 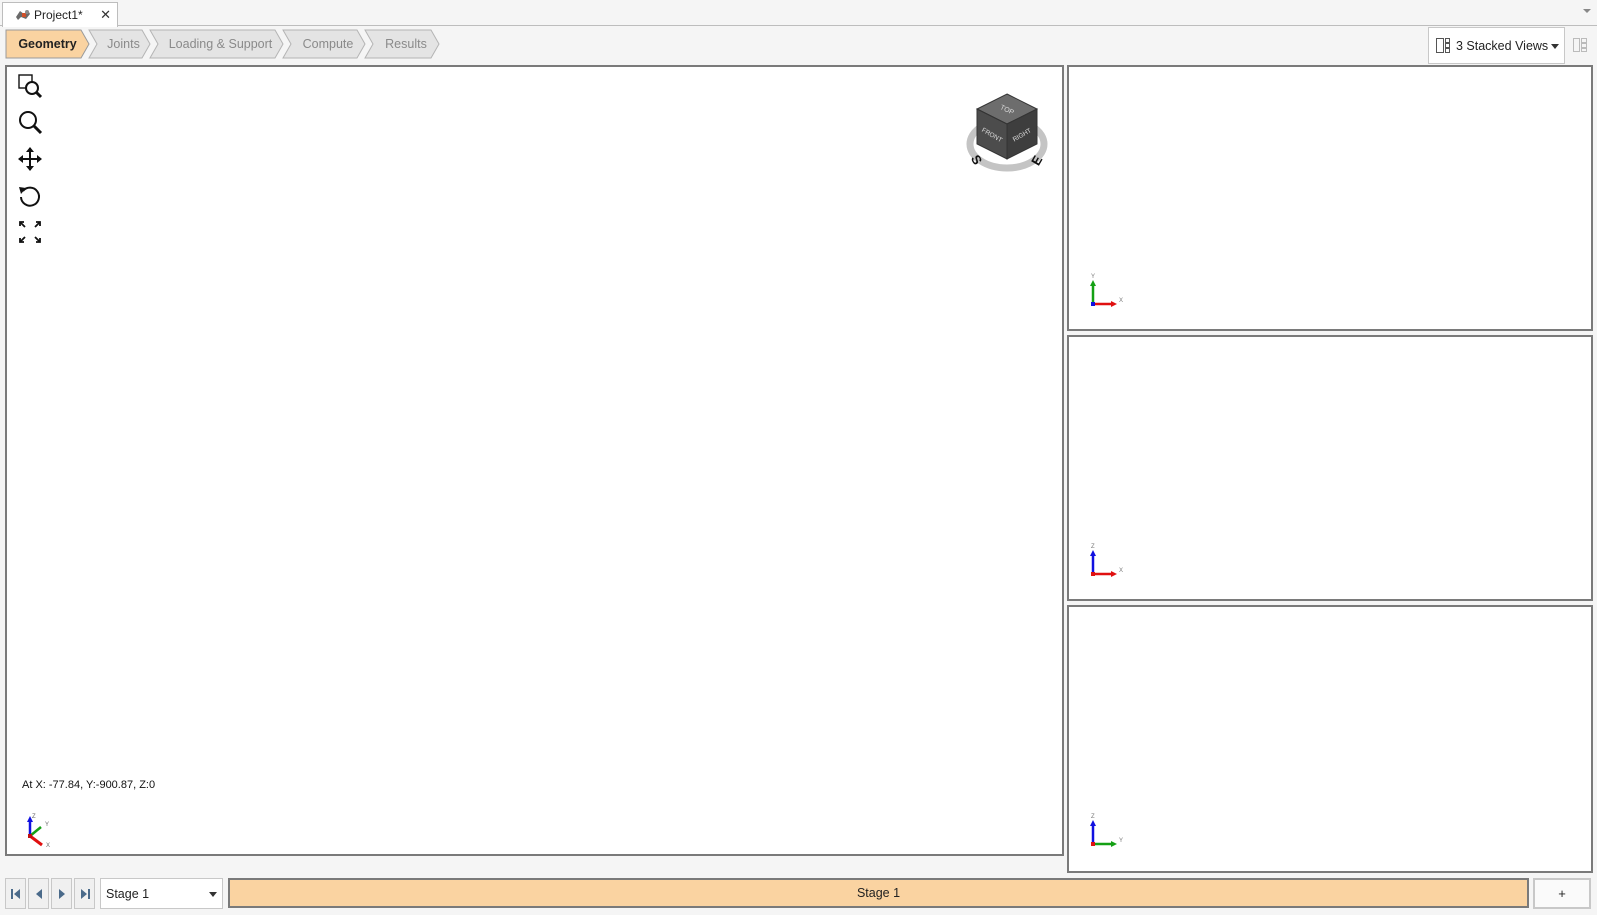 I want to click on stage-select-value: Stage 1, so click(x=128, y=893).